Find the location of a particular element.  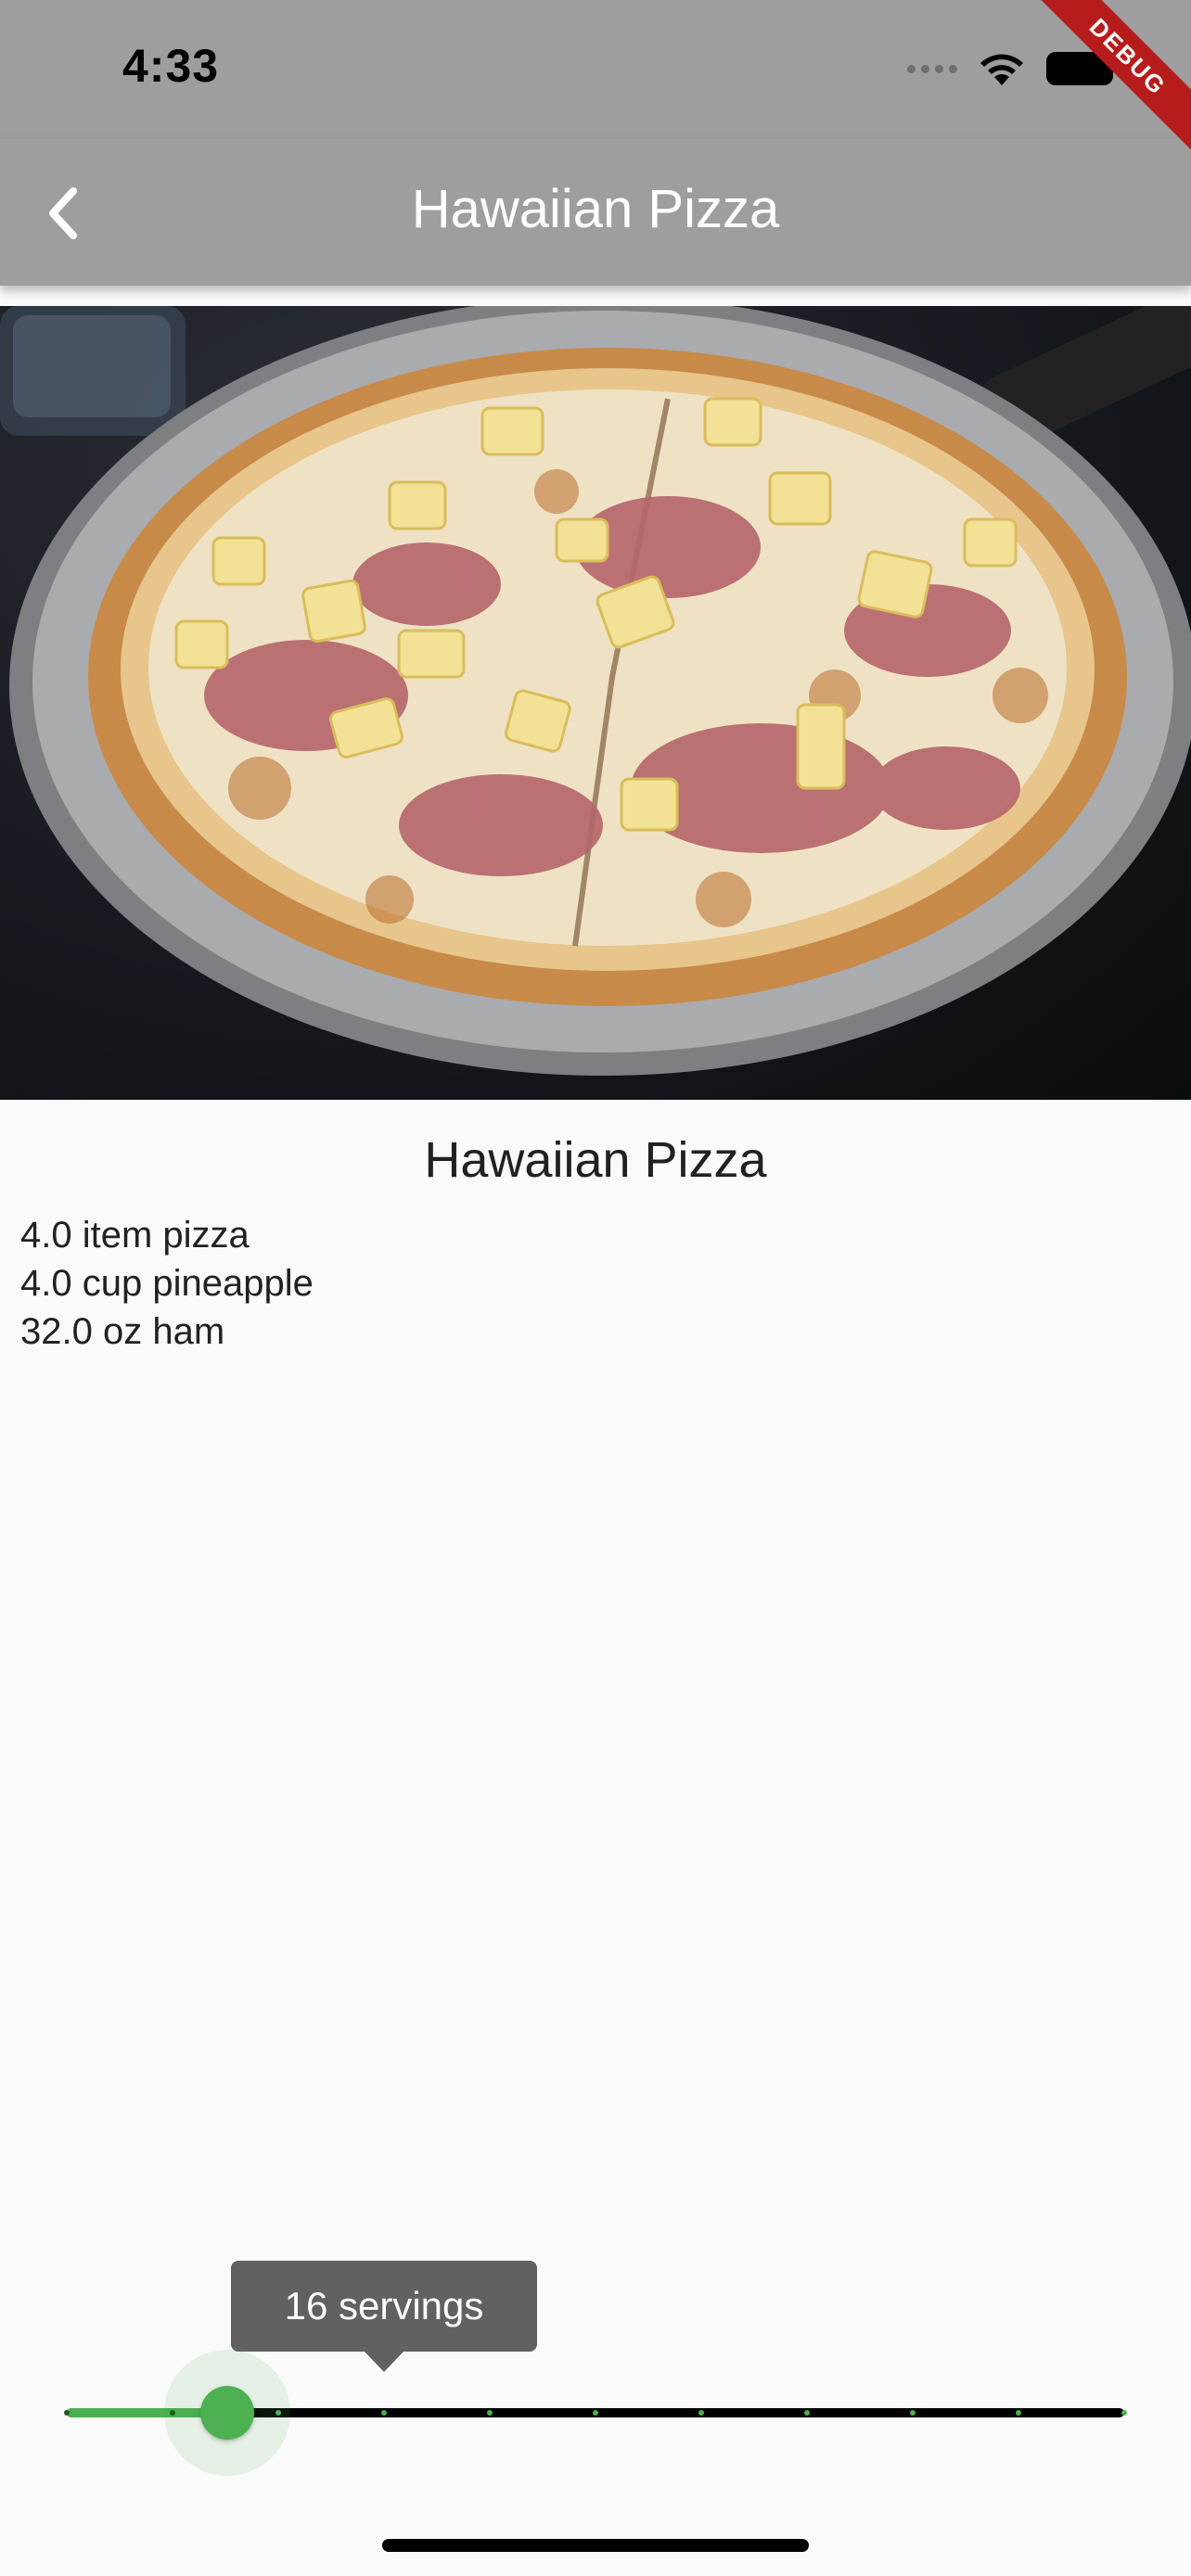

ingredient-item: 32.0 oz ham is located at coordinates (122, 1331).